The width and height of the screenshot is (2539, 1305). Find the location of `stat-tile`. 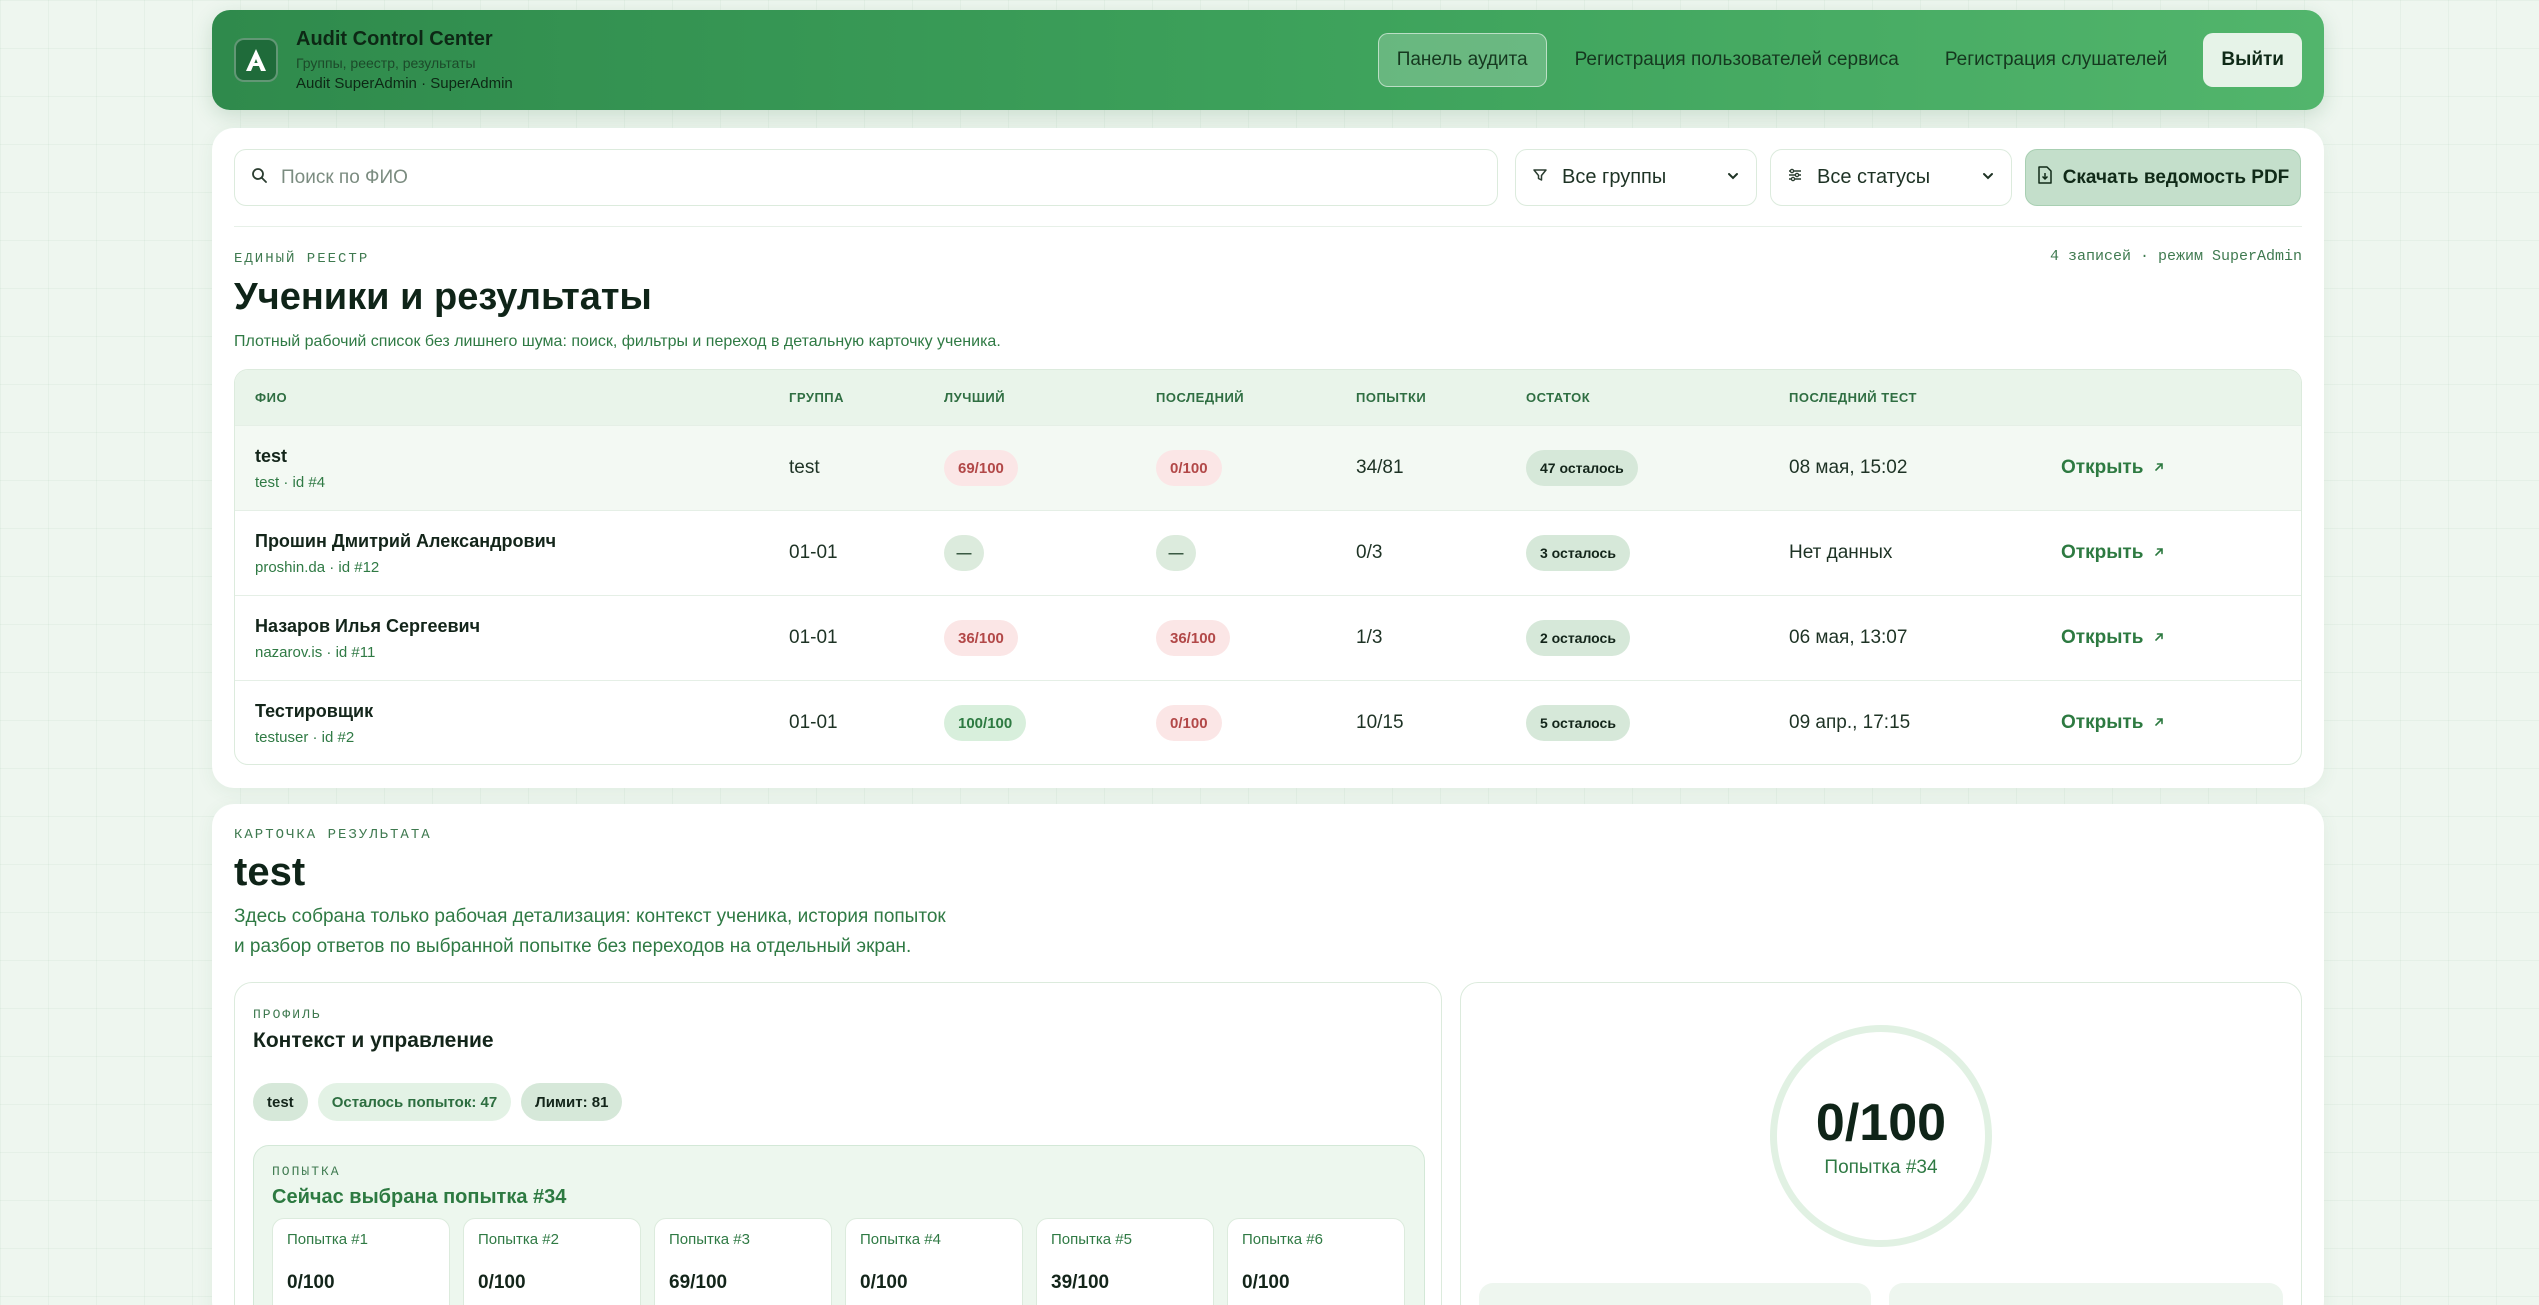

stat-tile is located at coordinates (1675, 1294).